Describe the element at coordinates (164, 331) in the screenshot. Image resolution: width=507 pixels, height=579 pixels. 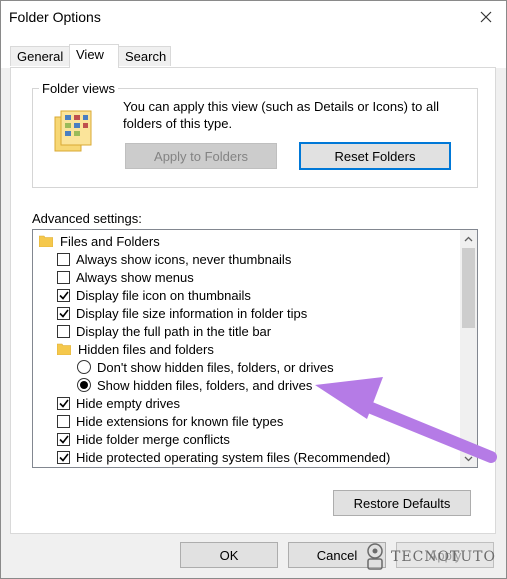
I see `option-display-full-path: Display the full path in the title bar` at that location.